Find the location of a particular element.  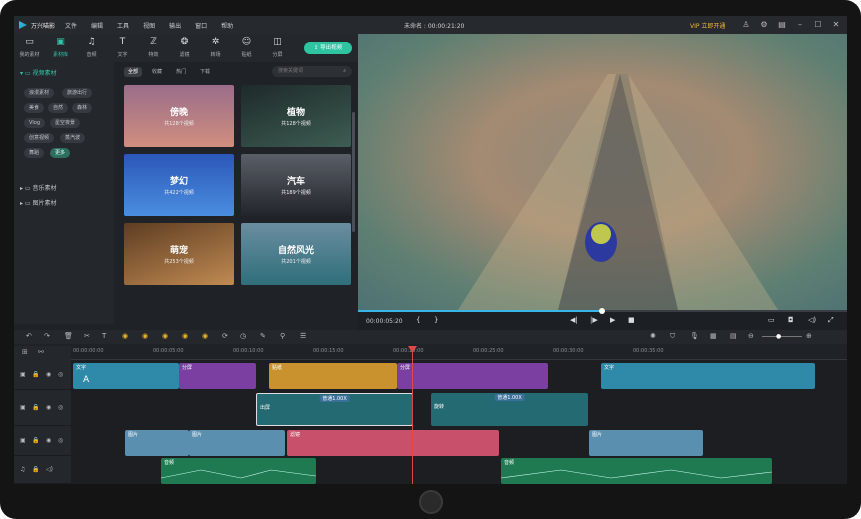

timer-icon: ◷ is located at coordinates (243, 336).